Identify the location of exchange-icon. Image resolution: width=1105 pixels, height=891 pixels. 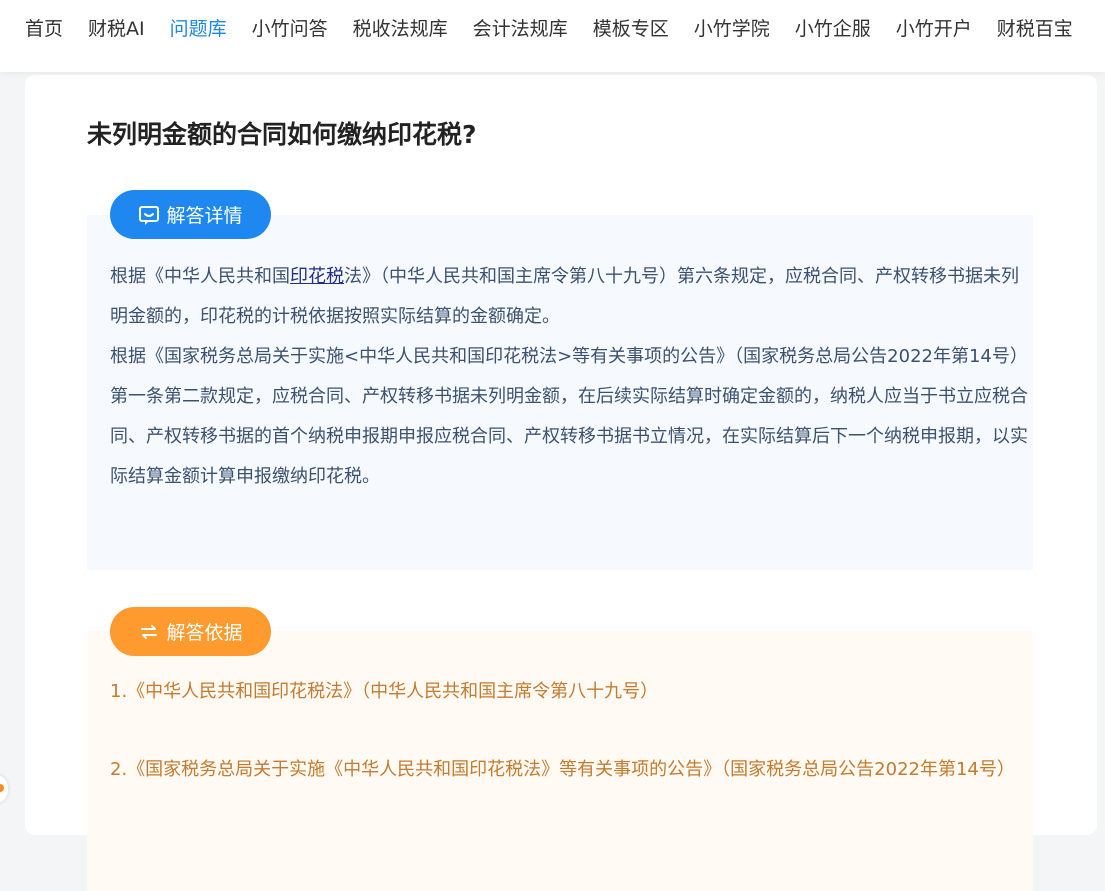
(149, 632).